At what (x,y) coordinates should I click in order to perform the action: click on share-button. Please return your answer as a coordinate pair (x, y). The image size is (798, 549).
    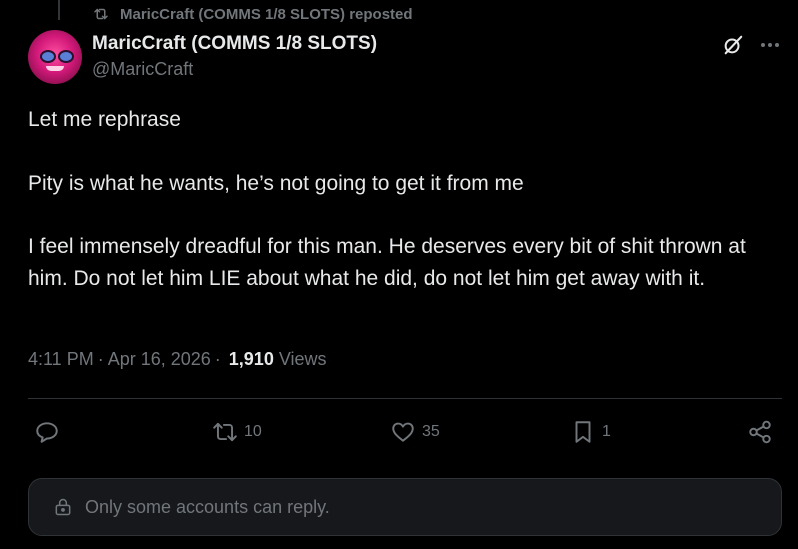
    Looking at the image, I should click on (760, 432).